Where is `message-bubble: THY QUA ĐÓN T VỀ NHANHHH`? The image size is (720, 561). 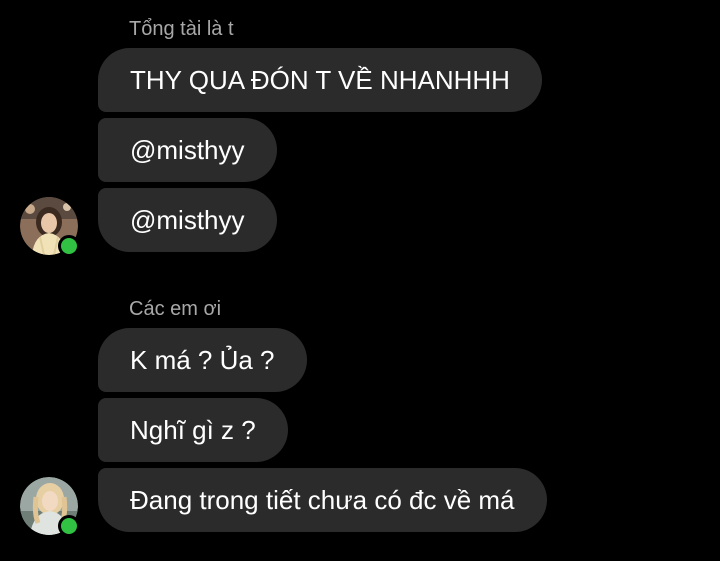
message-bubble: THY QUA ĐÓN T VỀ NHANHHH is located at coordinates (320, 80).